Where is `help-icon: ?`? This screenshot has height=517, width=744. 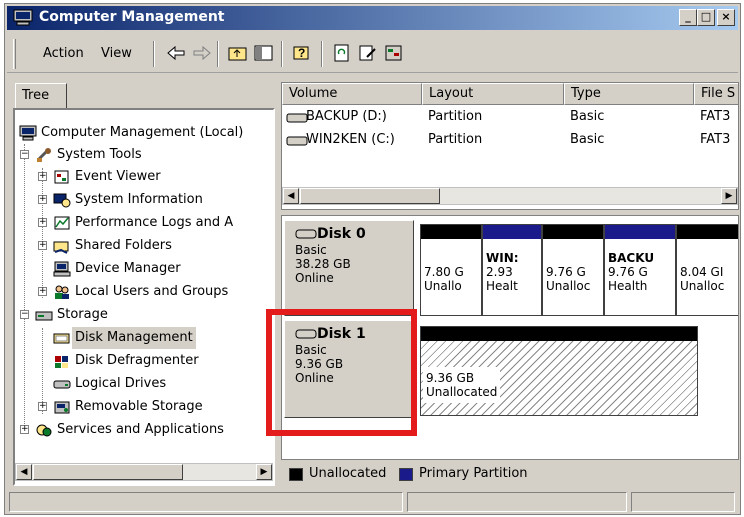
help-icon: ? is located at coordinates (302, 53).